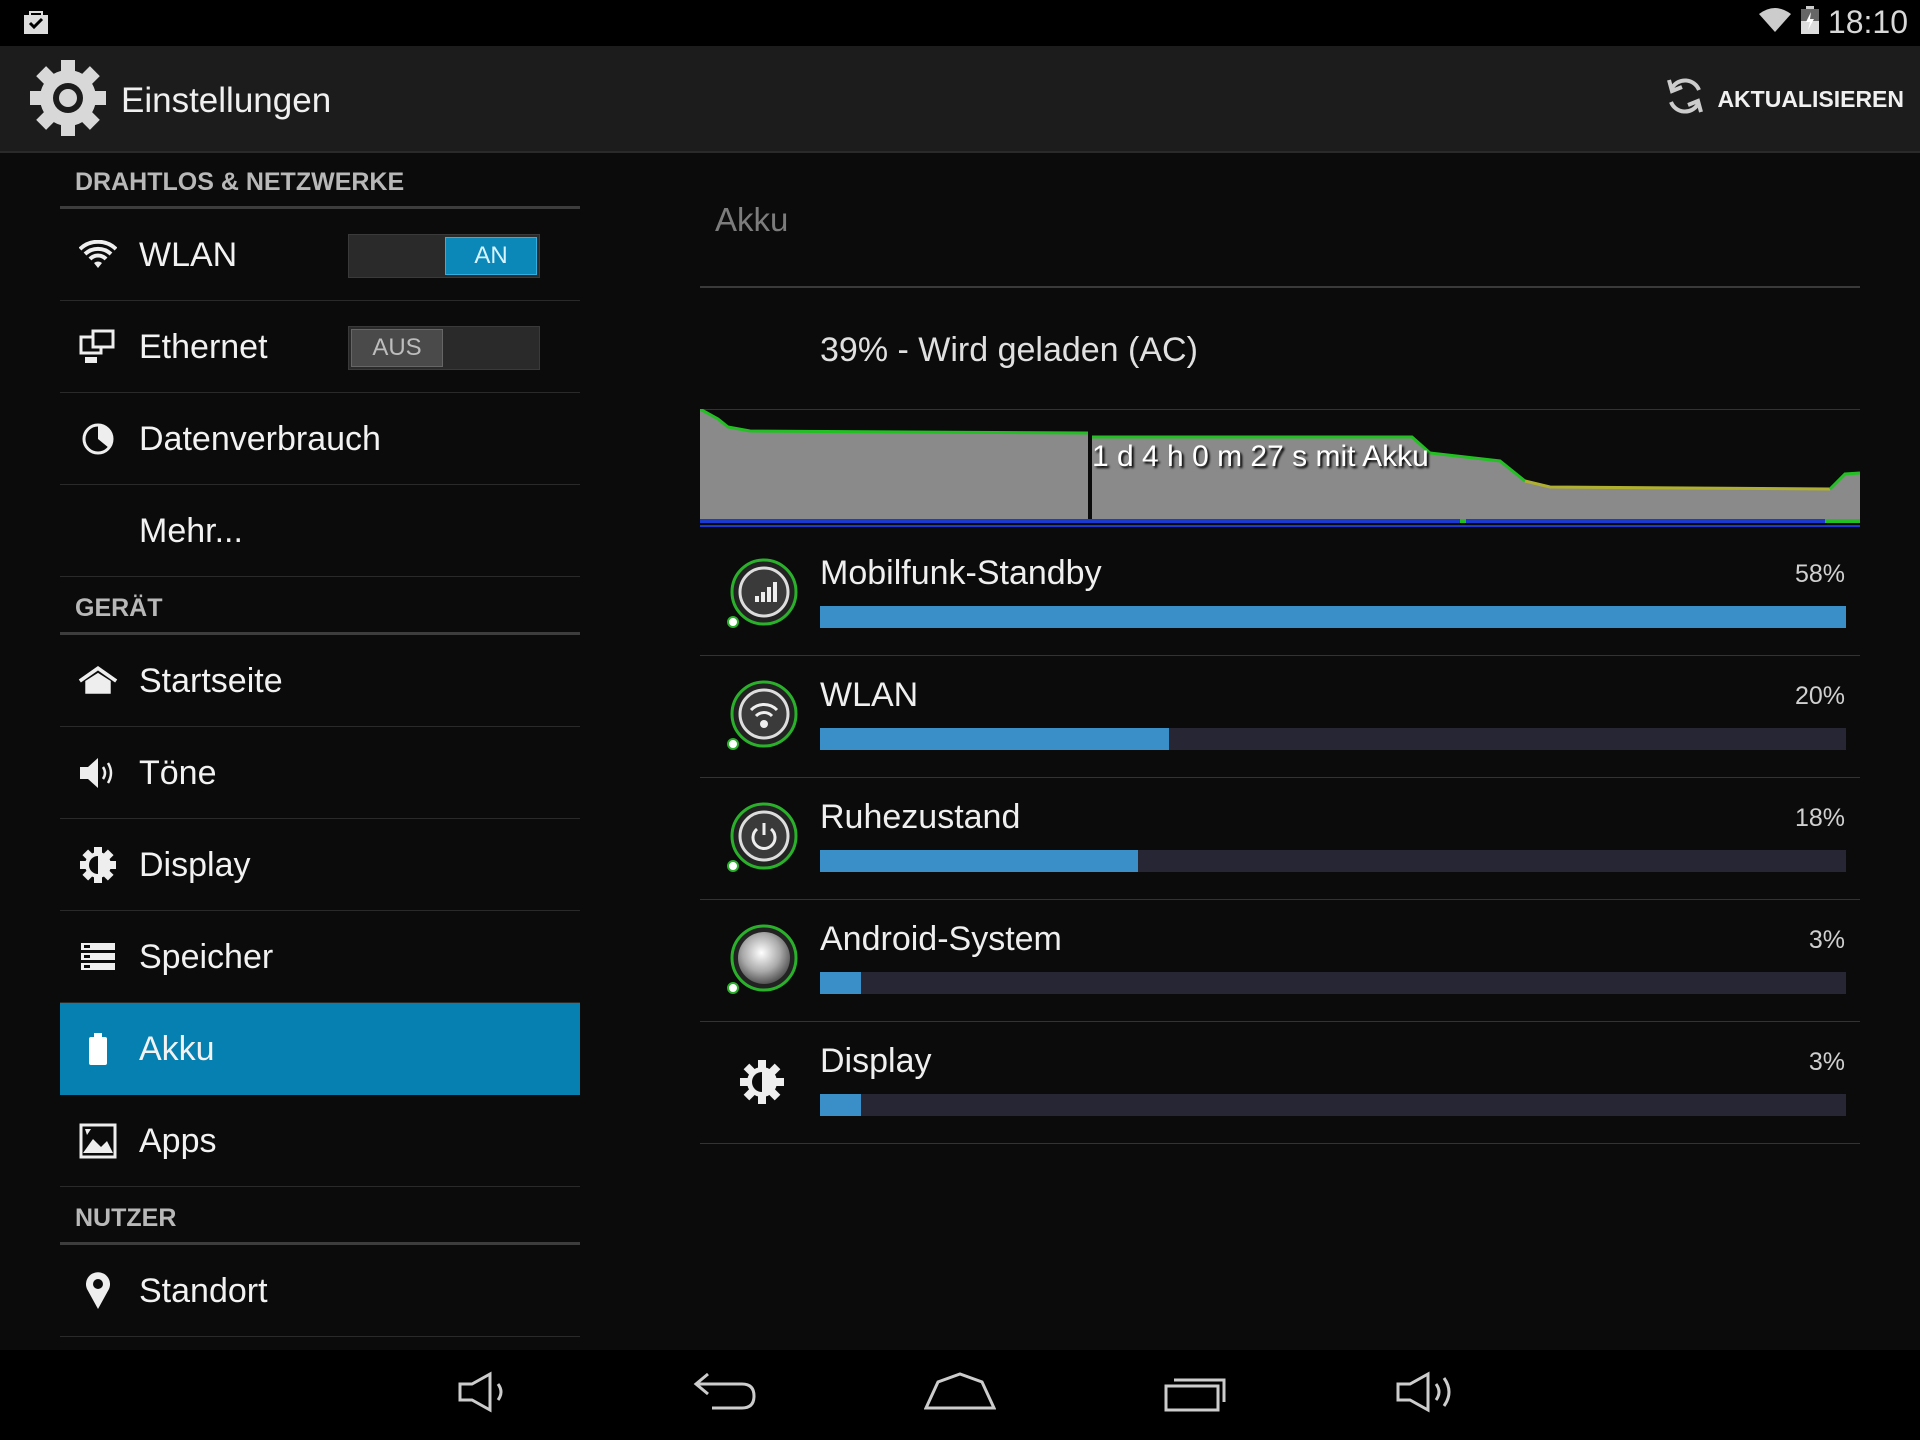 This screenshot has height=1440, width=1920. I want to click on notification-bag-icon, so click(36, 24).